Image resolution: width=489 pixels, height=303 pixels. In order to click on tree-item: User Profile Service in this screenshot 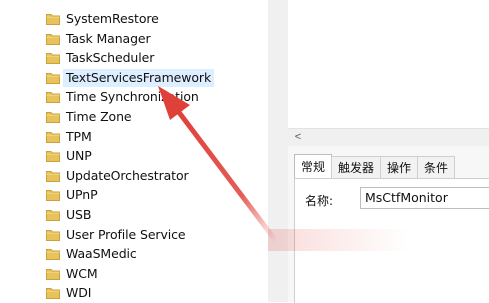, I will do `click(134, 235)`.